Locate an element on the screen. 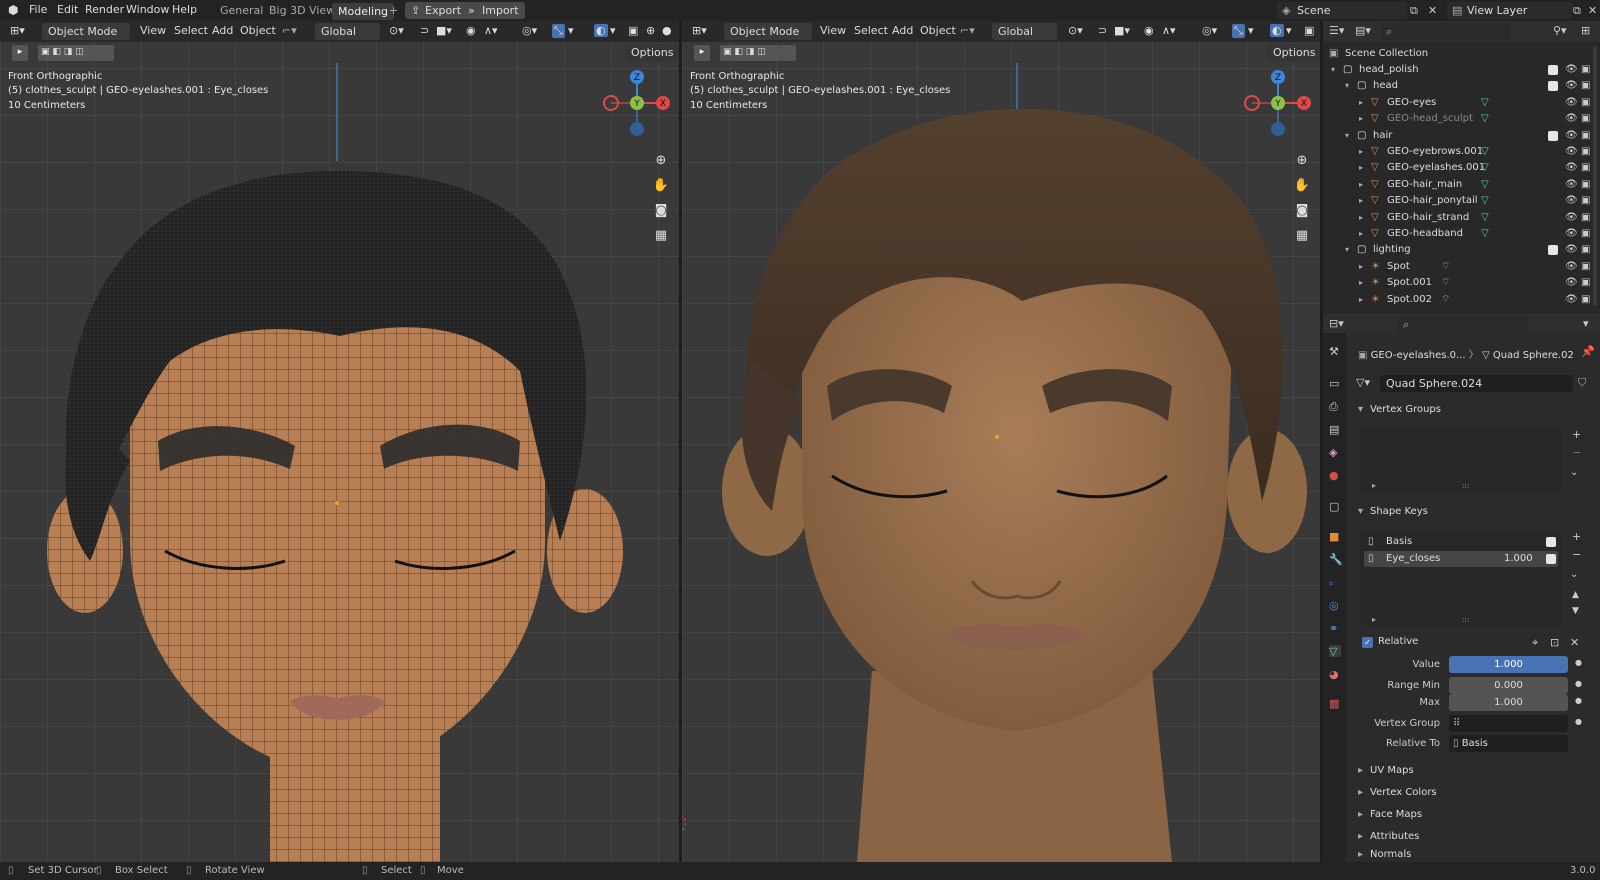  outliner-search-input: ⌕ is located at coordinates (1446, 31).